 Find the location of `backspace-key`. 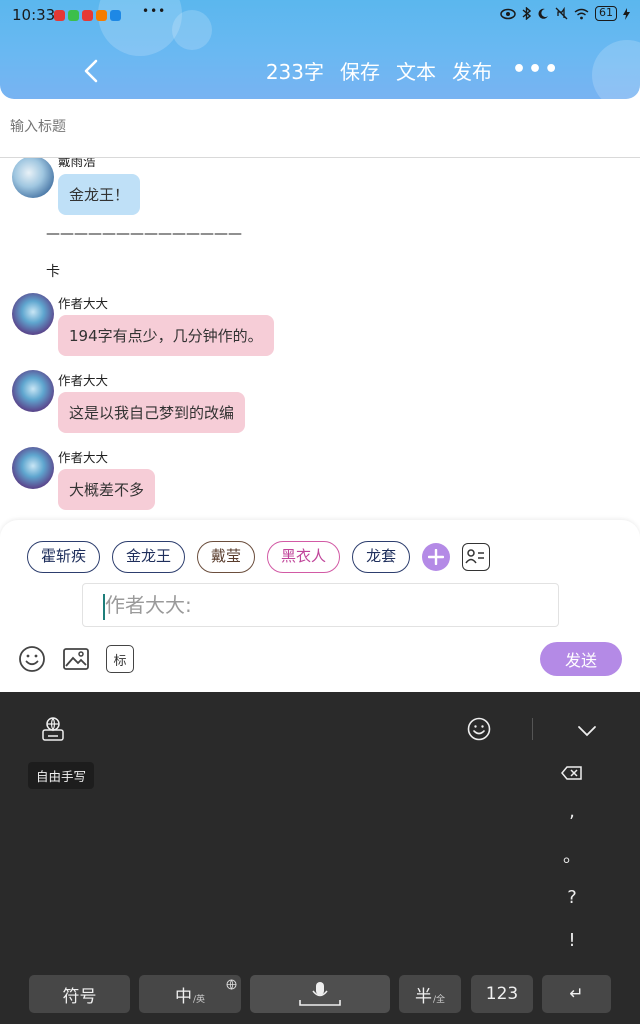

backspace-key is located at coordinates (572, 773).